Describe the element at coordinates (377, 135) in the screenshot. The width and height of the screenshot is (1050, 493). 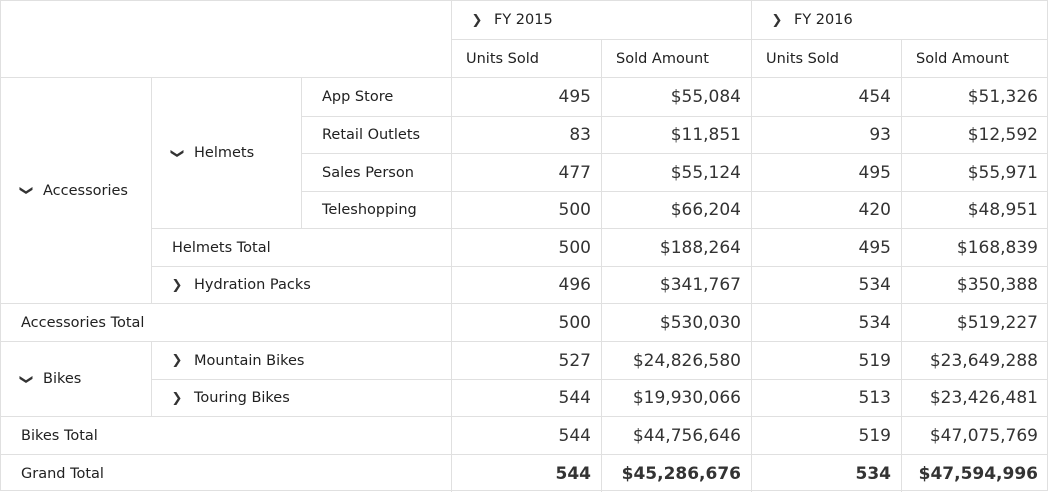
I see `row-header-retail-outlets: Retail Outlets` at that location.